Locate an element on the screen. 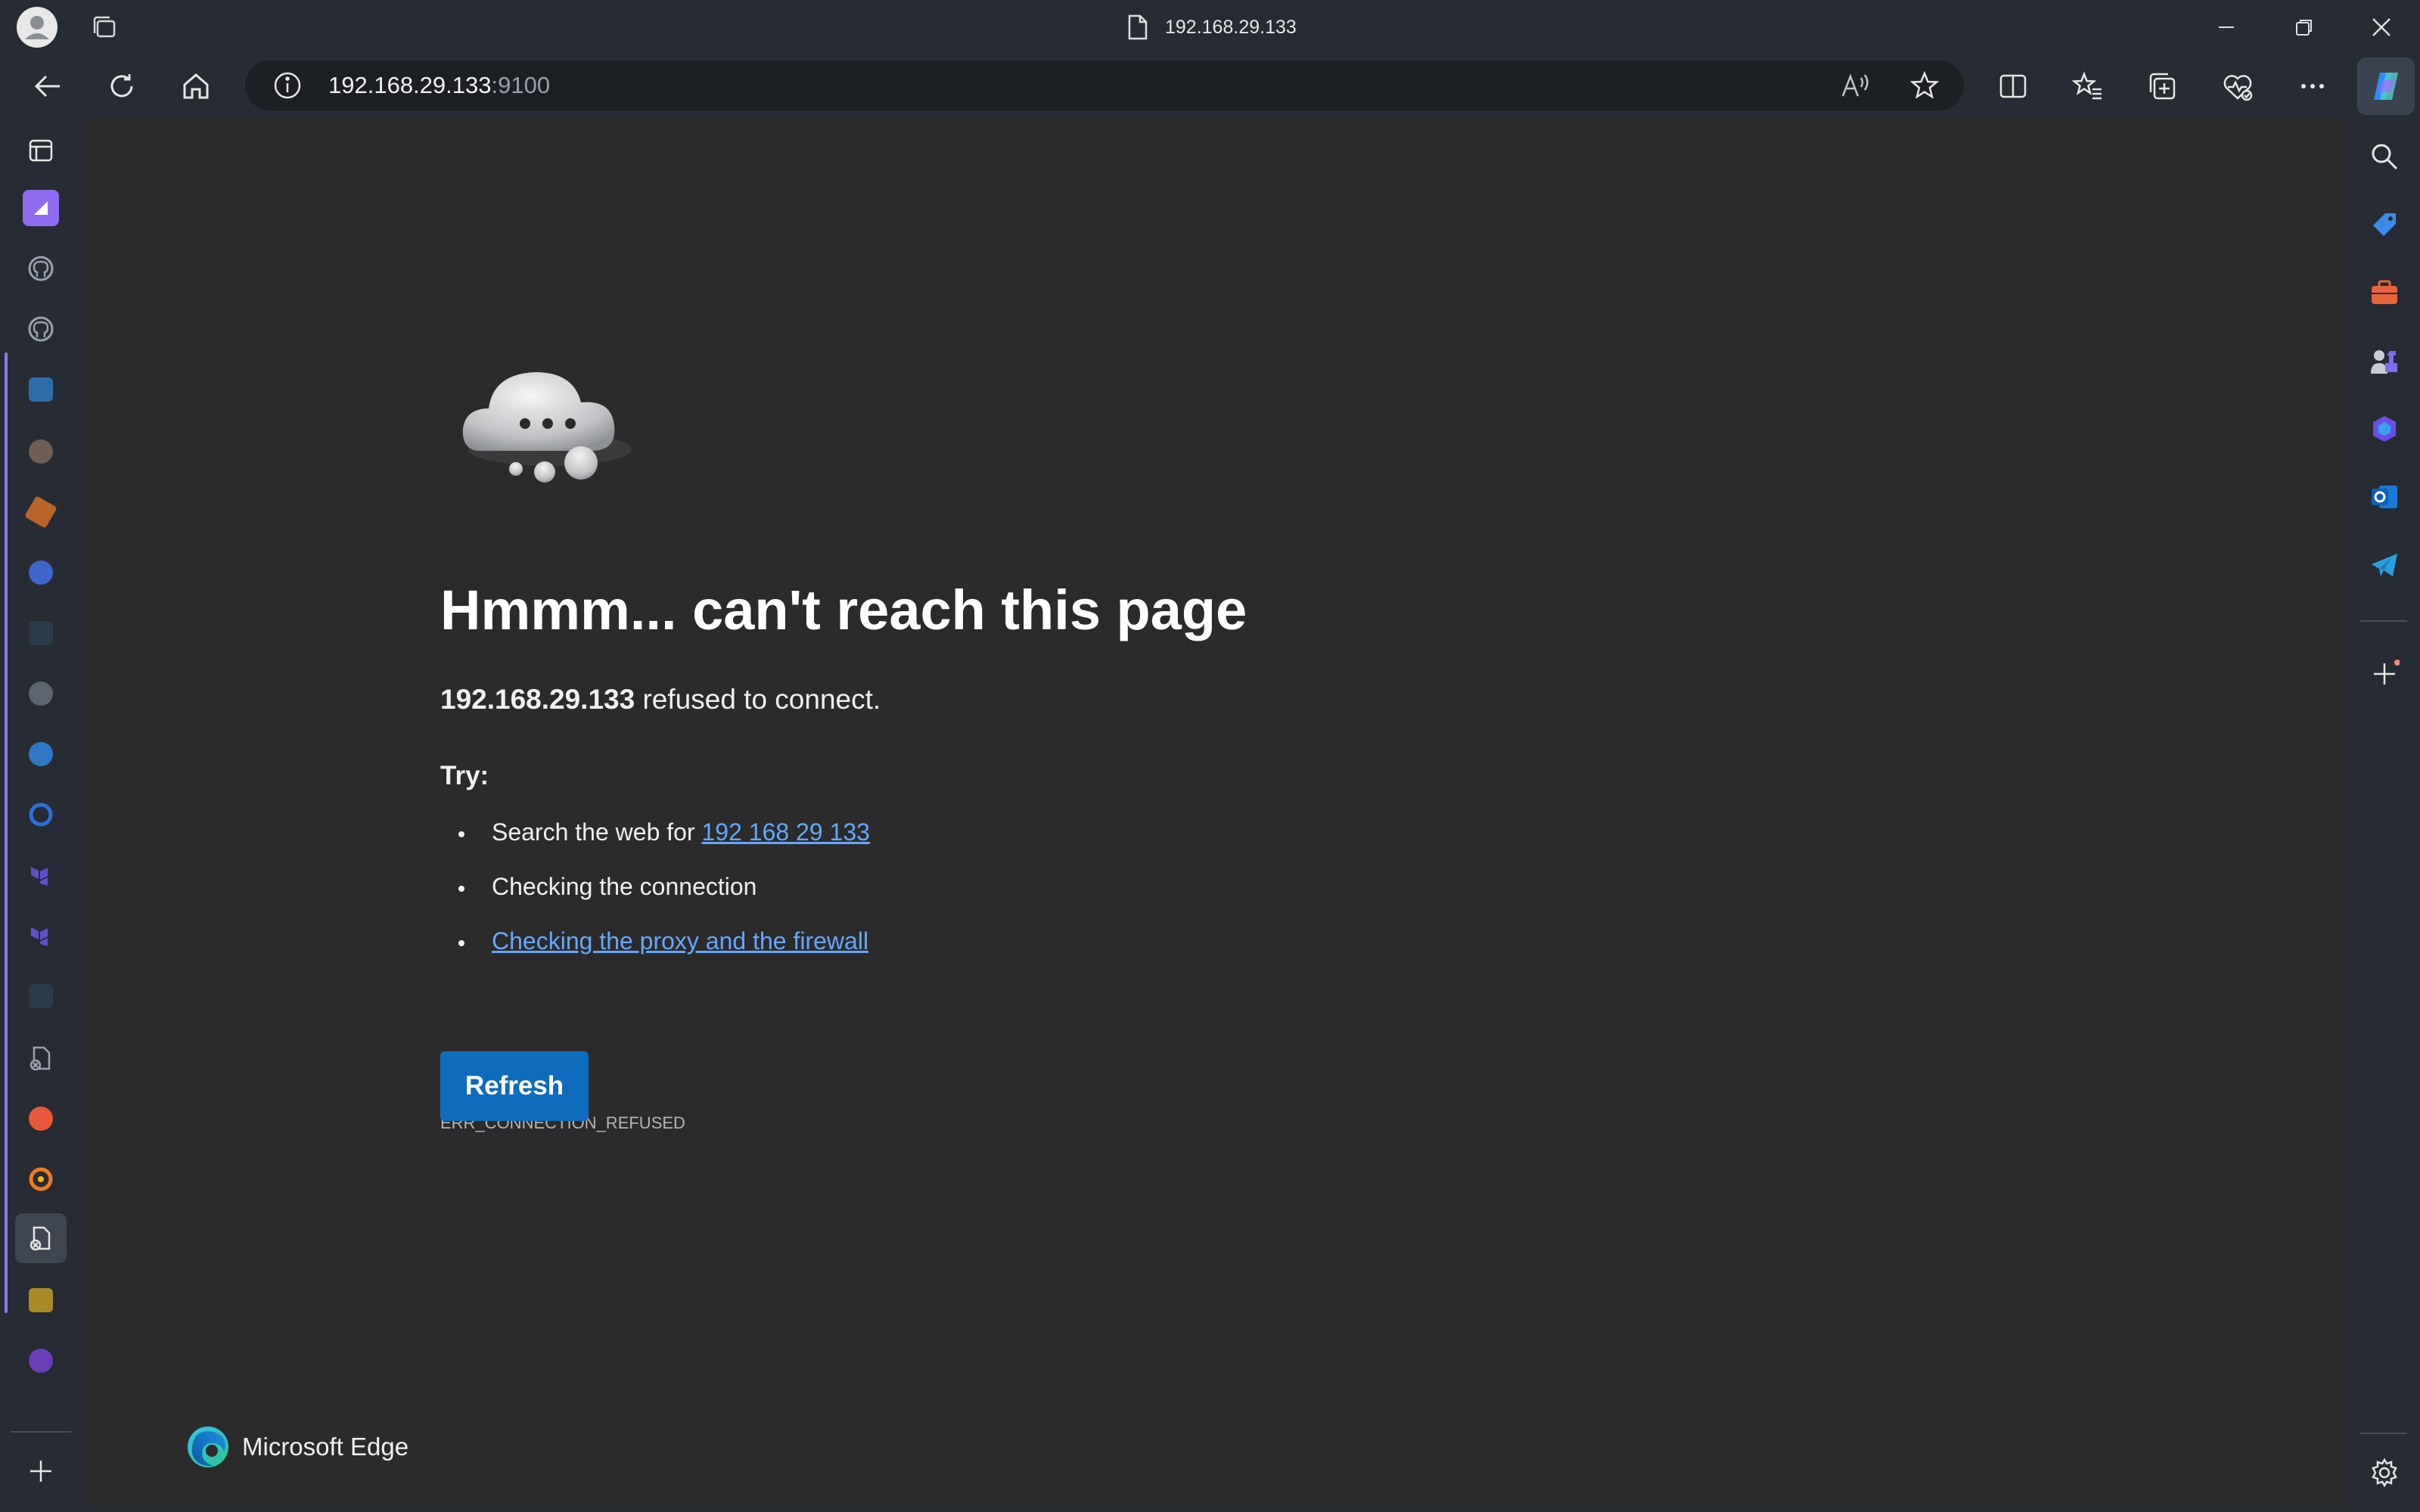  tools-icon is located at coordinates (2384, 292).